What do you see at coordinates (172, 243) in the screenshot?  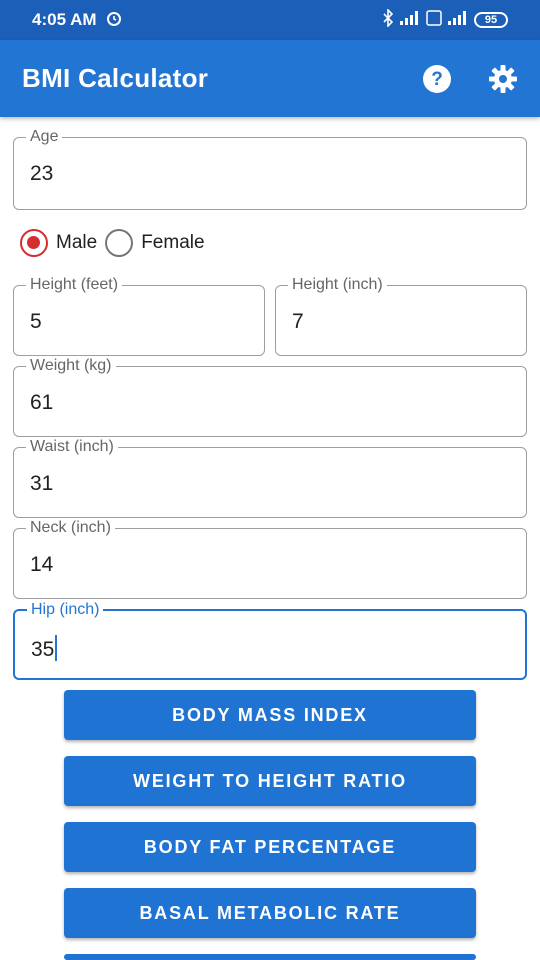 I see `female-label: Female` at bounding box center [172, 243].